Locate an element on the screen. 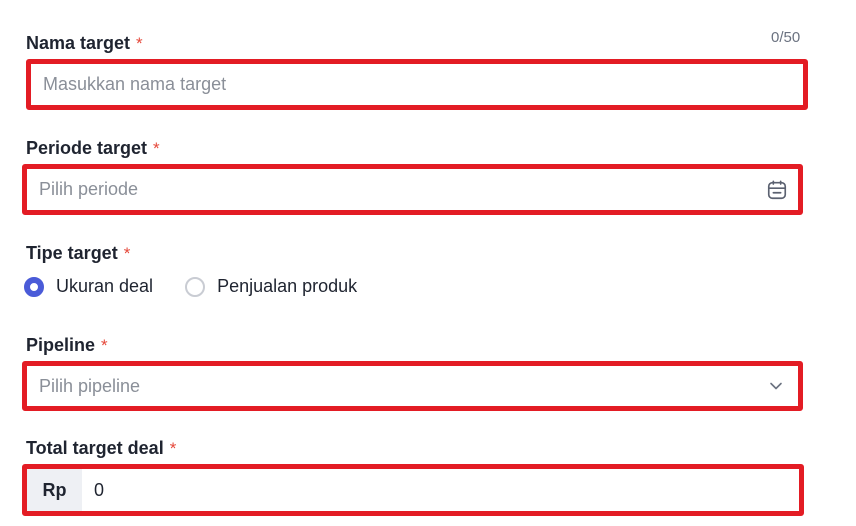 This screenshot has height=526, width=856. total-target-deal-input: Rp 0 is located at coordinates (413, 490).